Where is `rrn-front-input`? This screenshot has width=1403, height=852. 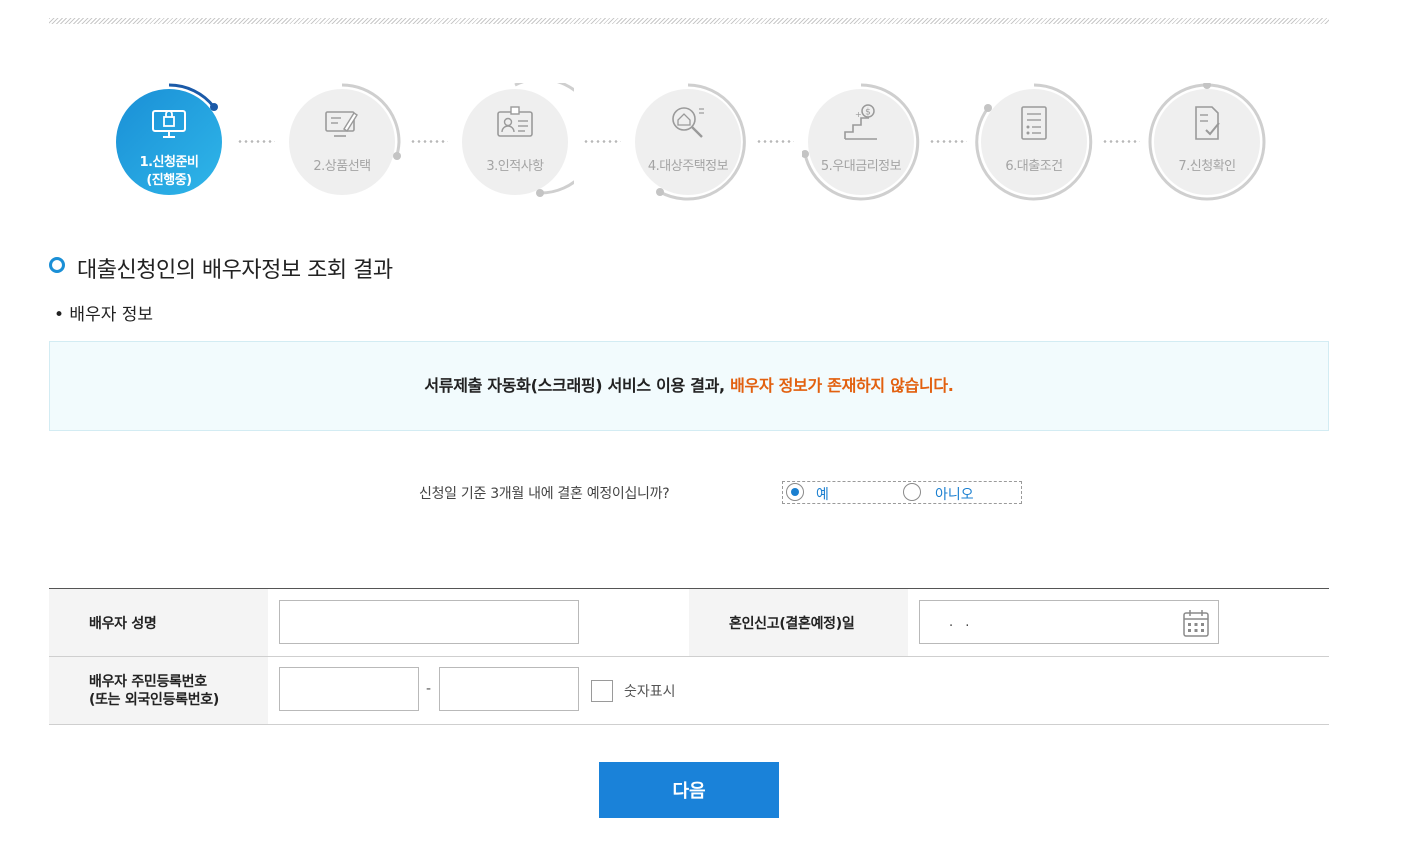
rrn-front-input is located at coordinates (349, 689).